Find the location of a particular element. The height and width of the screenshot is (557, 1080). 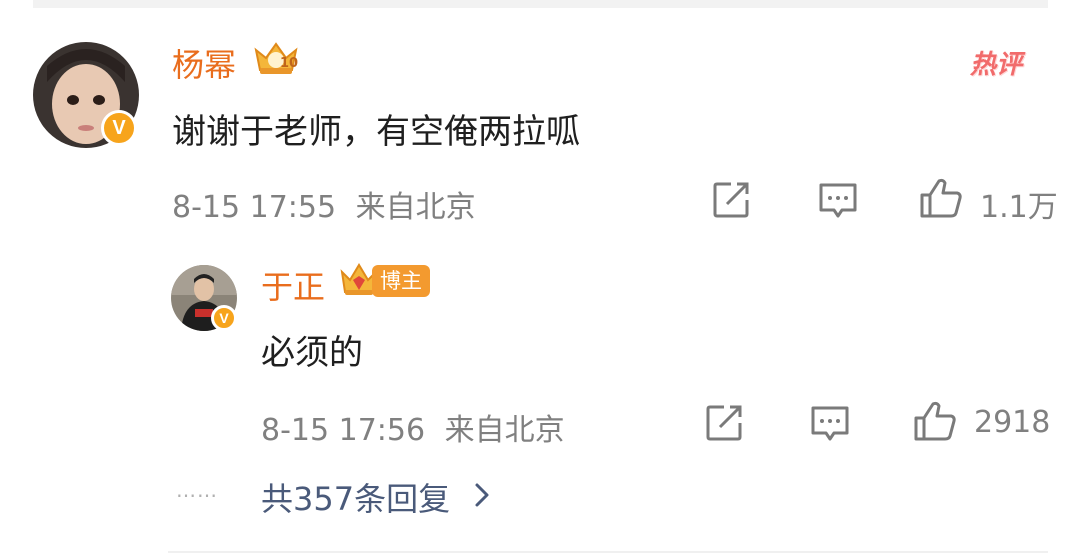

comment-icon is located at coordinates (838, 203).